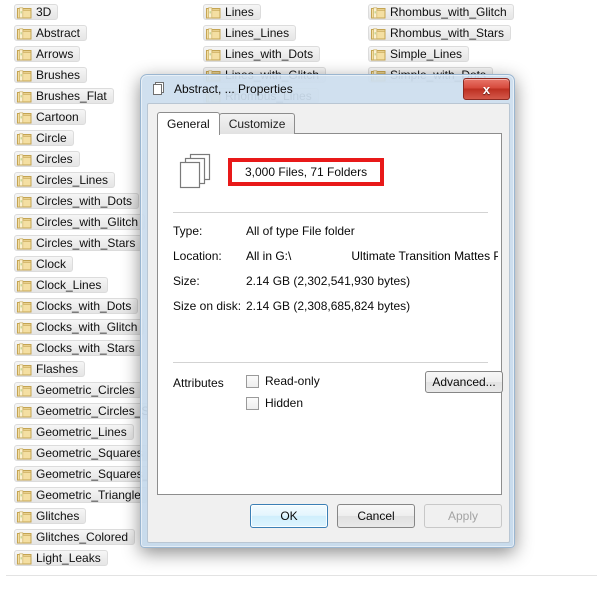  I want to click on apply-button-label: Apply, so click(463, 516).